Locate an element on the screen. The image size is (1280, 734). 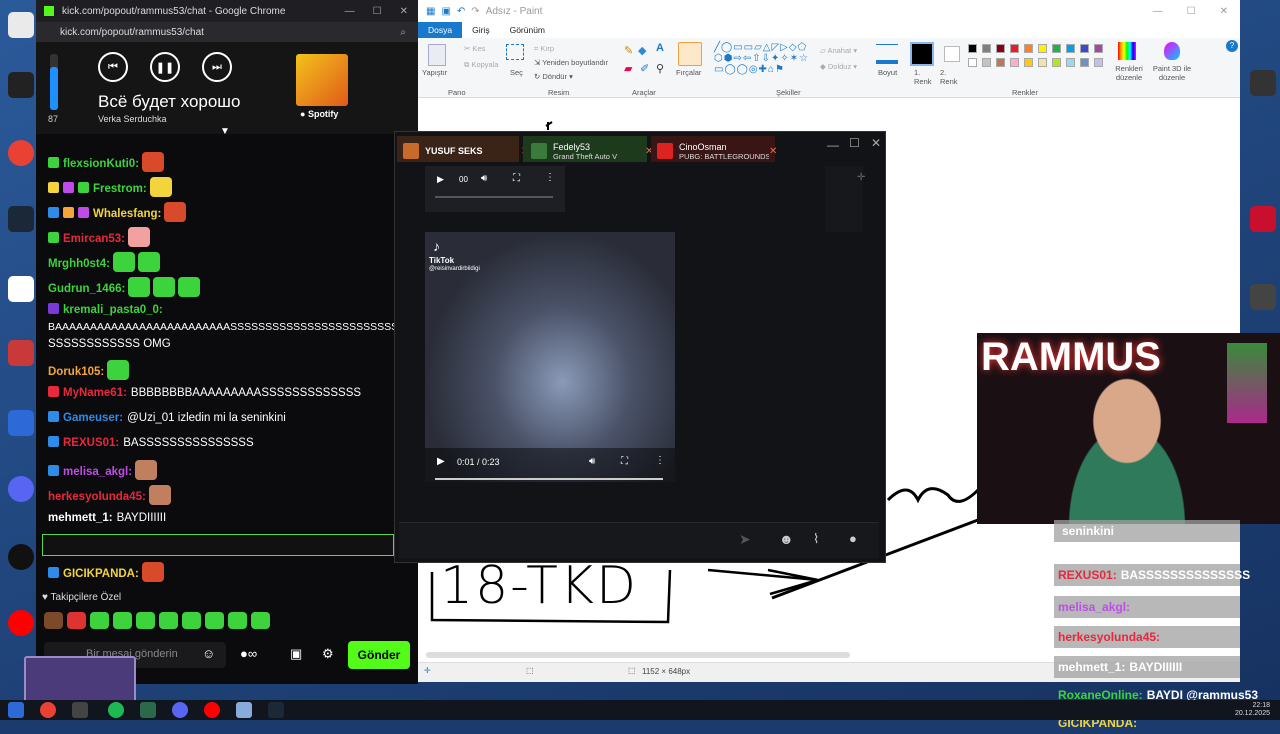
color1-button: 1. Renk is located at coordinates (925, 77).